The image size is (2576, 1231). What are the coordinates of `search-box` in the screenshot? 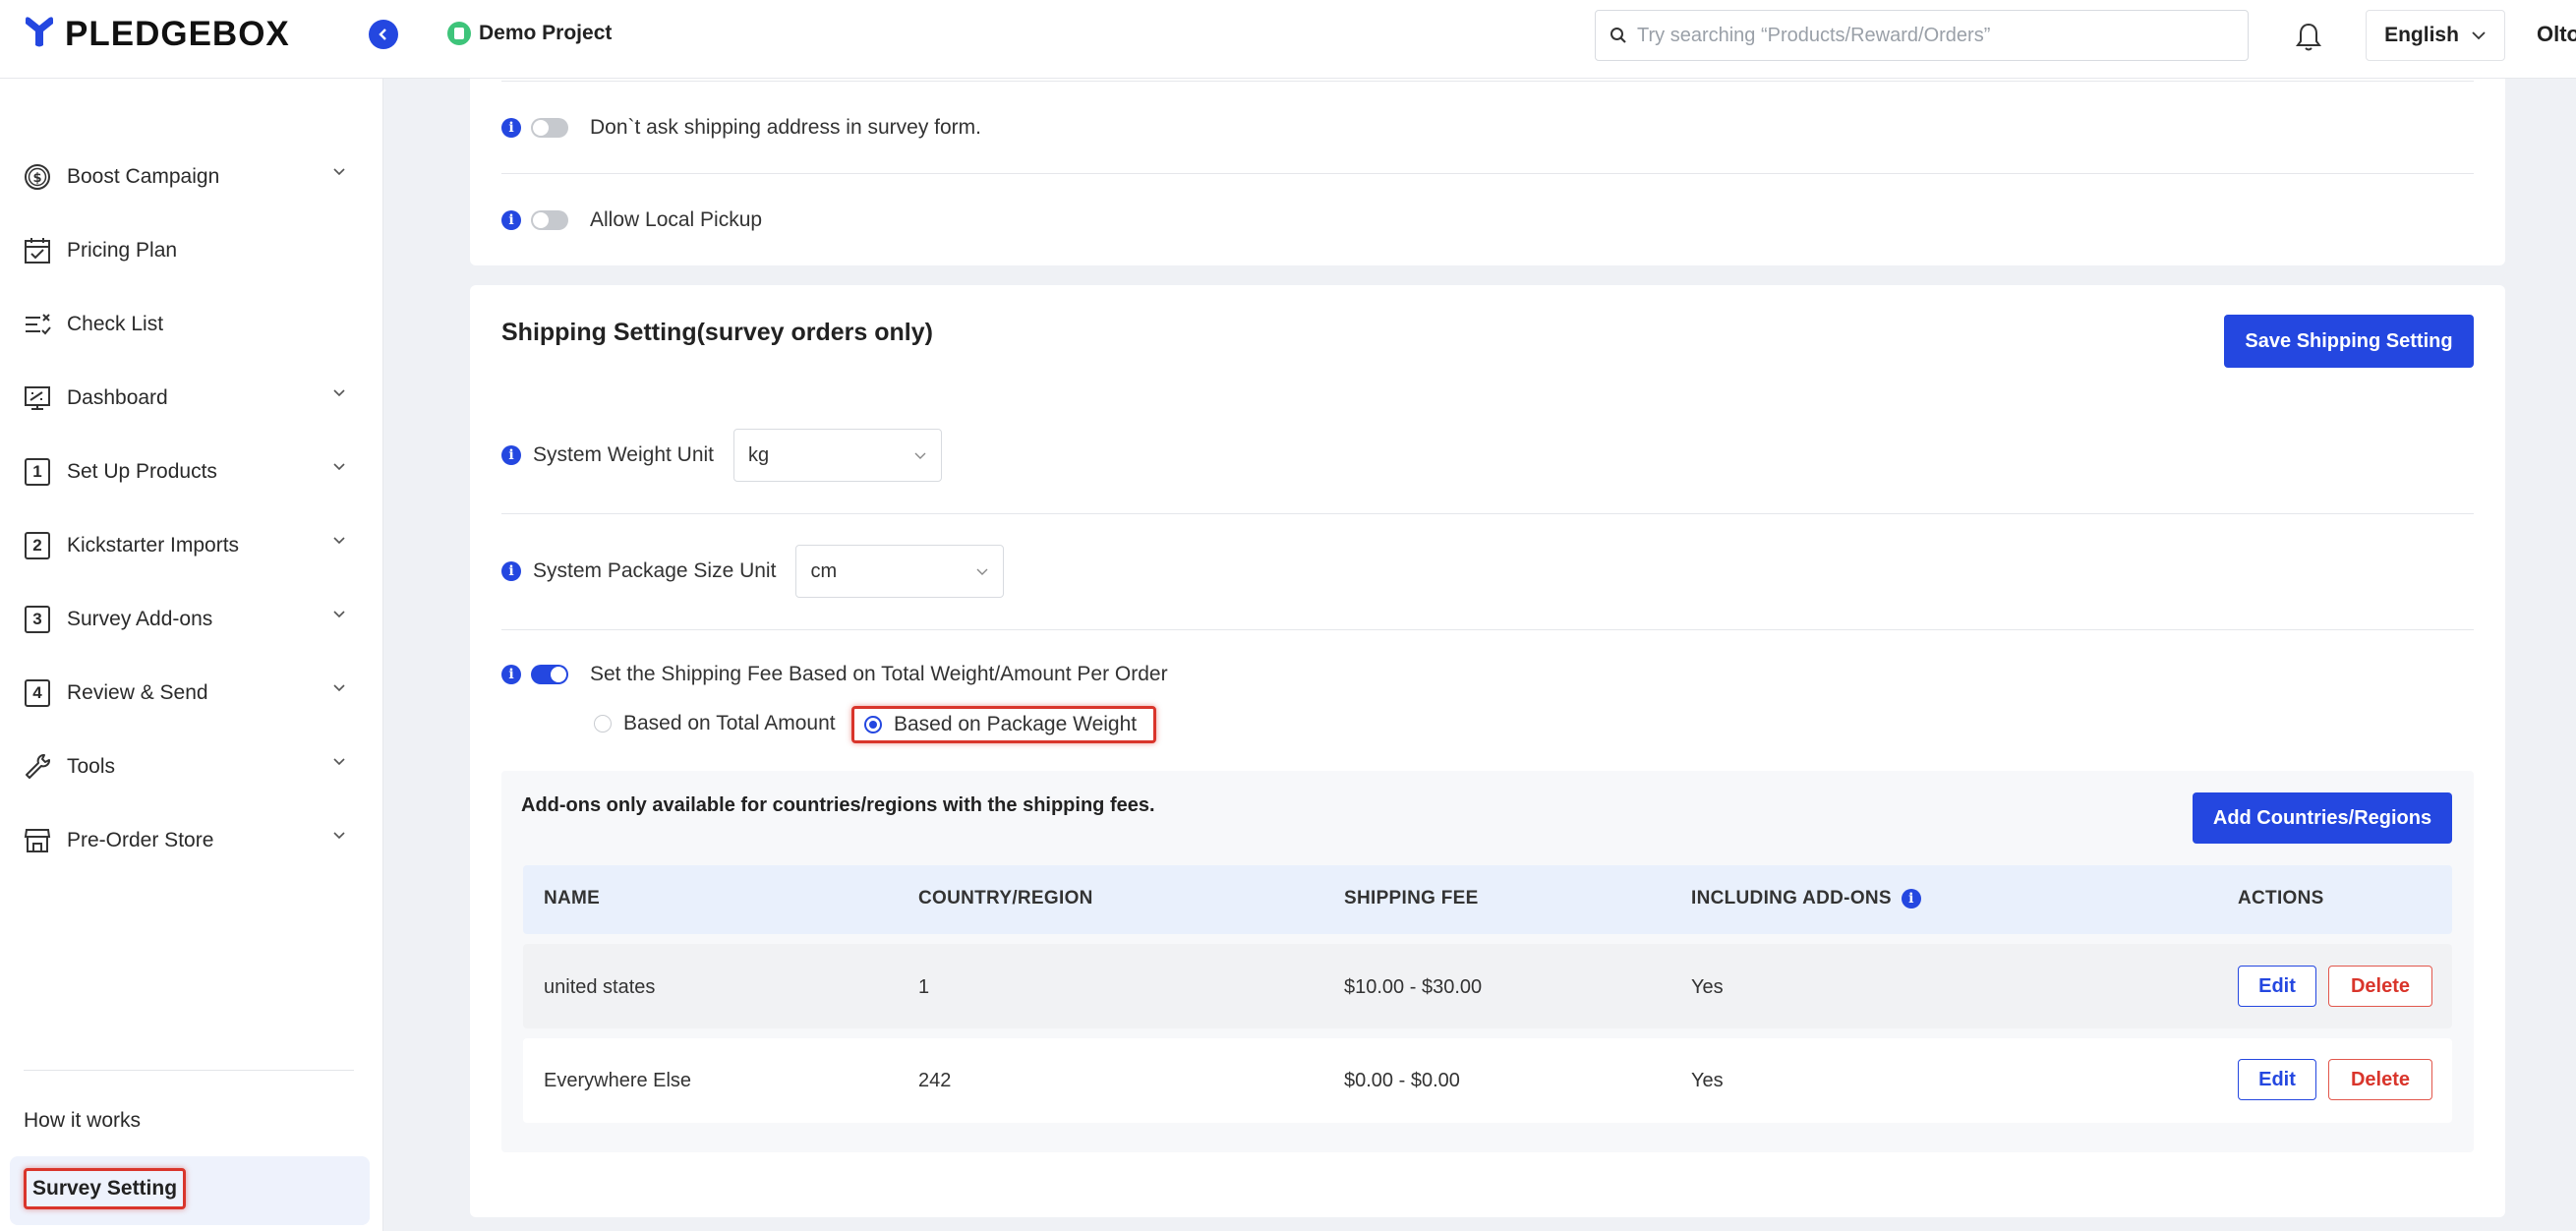 It's located at (1922, 35).